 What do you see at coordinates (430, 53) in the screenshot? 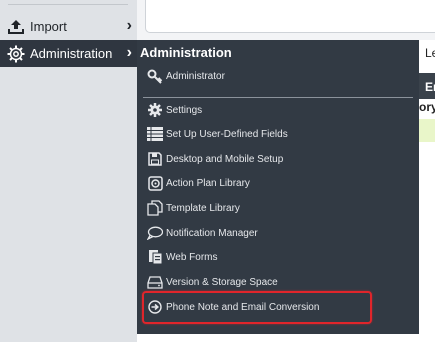
I see `main-partial-text-1: Le` at bounding box center [430, 53].